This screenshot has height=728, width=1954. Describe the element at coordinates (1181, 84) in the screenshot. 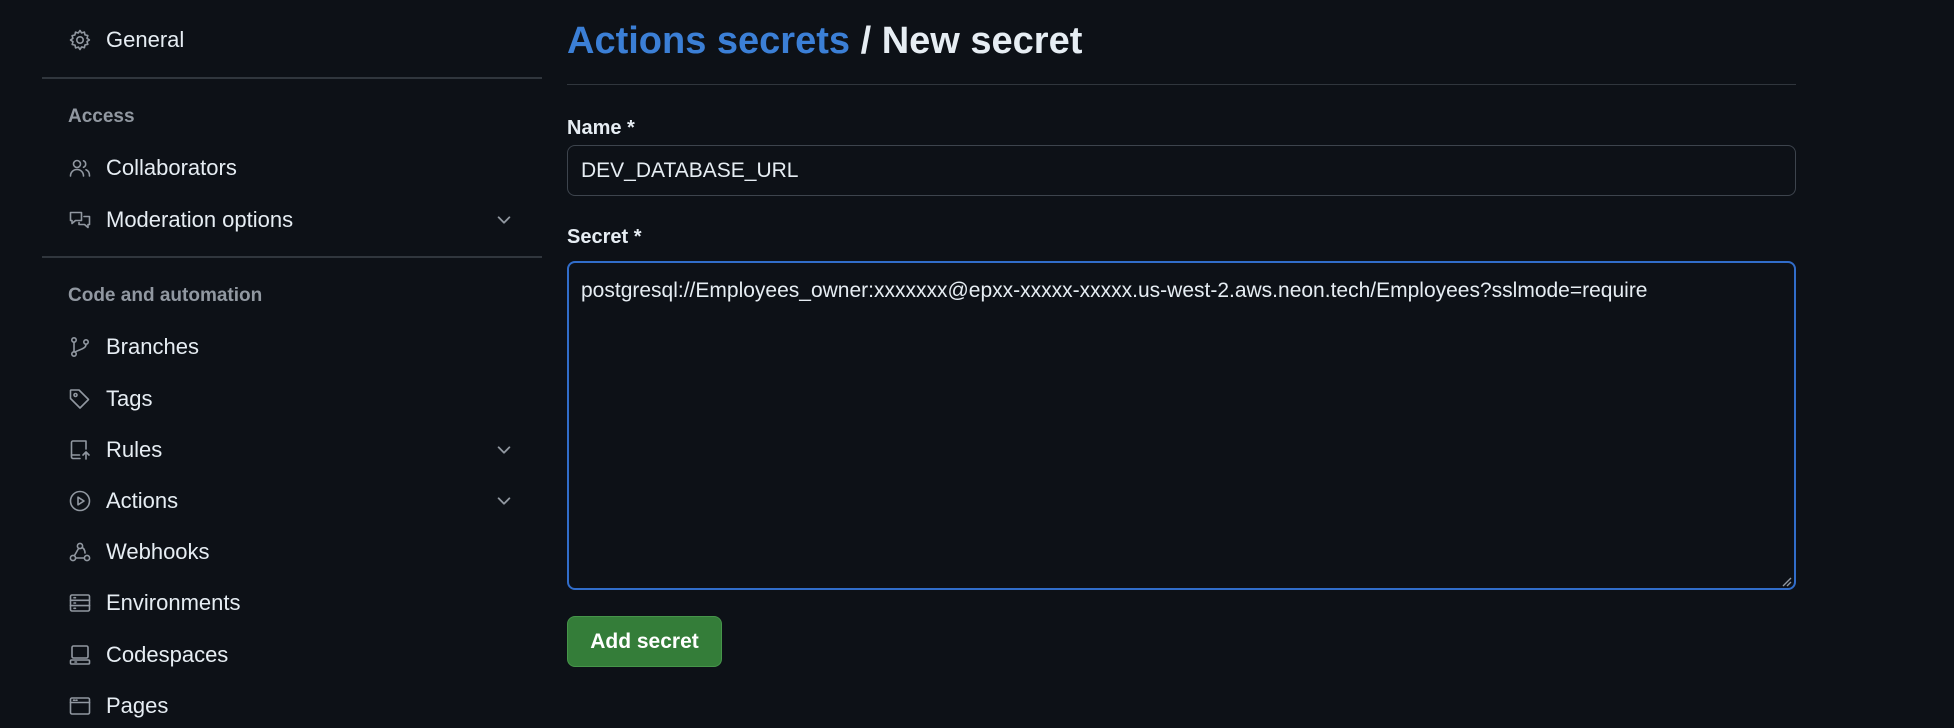

I see `title-divider` at that location.